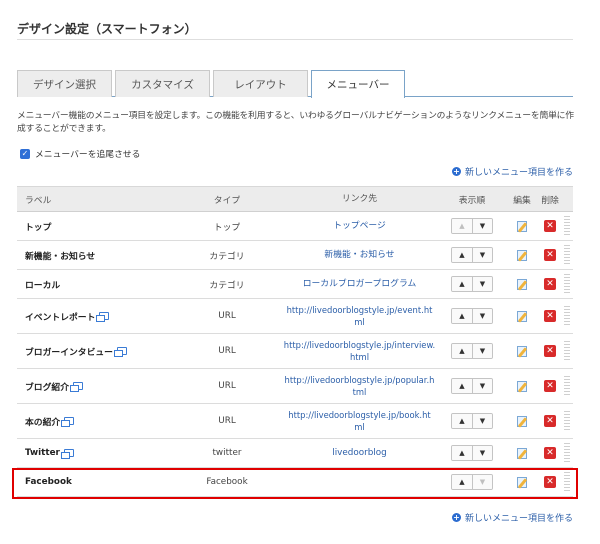 The height and width of the screenshot is (544, 600). I want to click on row-link: ローカルブロガープログラム, so click(359, 284).